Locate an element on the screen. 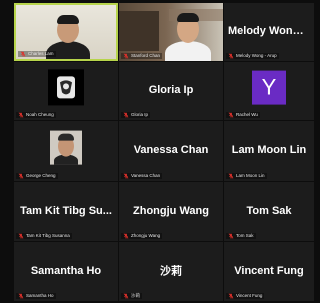  participant-tile: Charles Lam is located at coordinates (66, 32).